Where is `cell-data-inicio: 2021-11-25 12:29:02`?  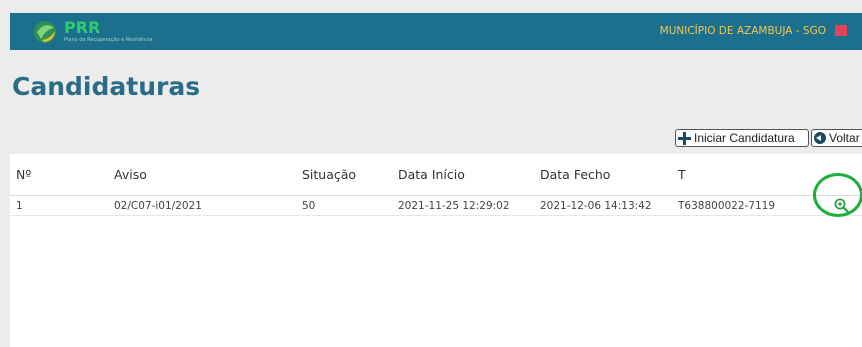 cell-data-inicio: 2021-11-25 12:29:02 is located at coordinates (454, 206).